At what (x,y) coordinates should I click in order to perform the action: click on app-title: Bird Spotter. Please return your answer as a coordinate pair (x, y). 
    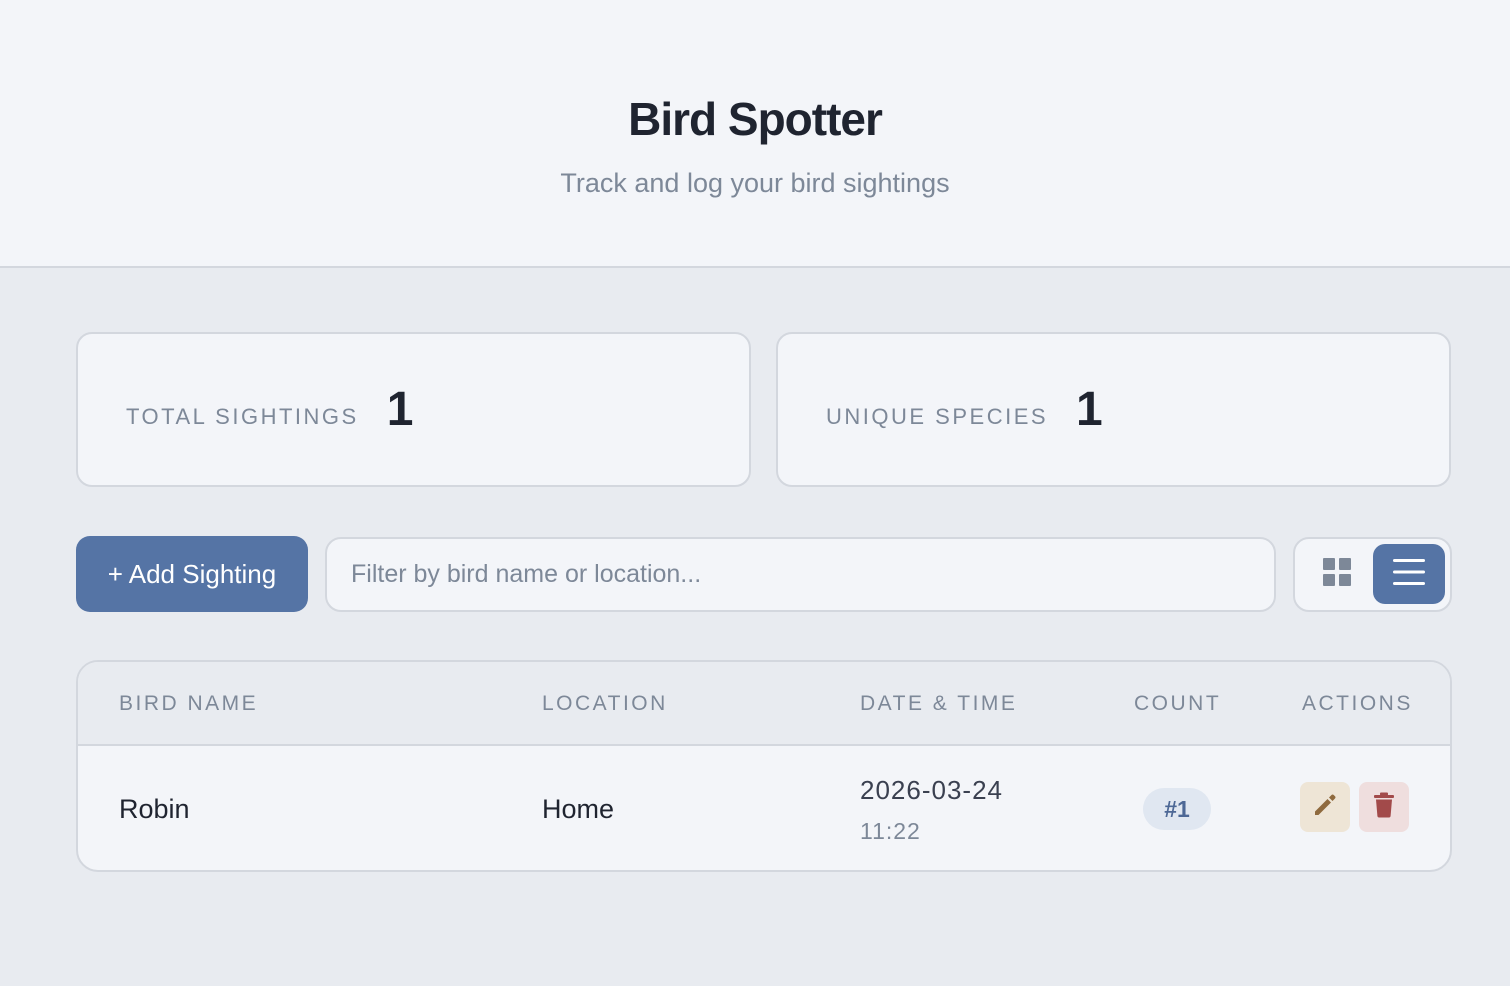
    Looking at the image, I should click on (755, 119).